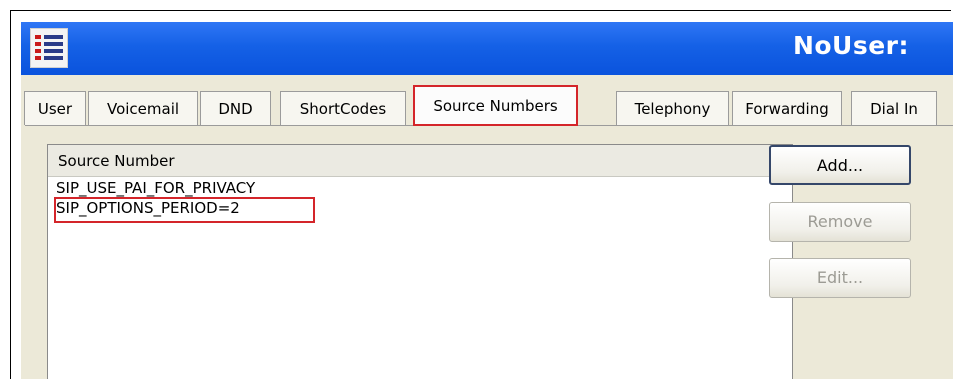 Image resolution: width=953 pixels, height=379 pixels. Describe the element at coordinates (49, 48) in the screenshot. I see `app-icon` at that location.